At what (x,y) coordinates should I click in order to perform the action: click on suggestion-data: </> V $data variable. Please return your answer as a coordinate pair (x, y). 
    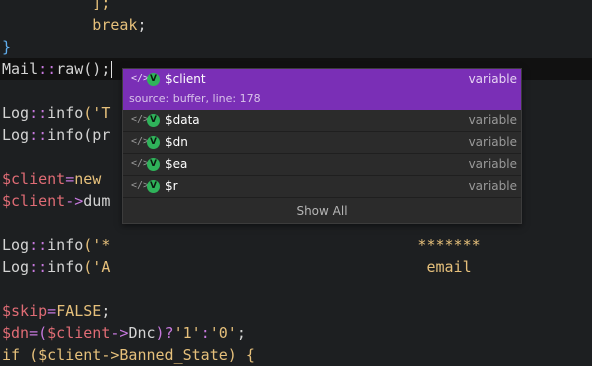
    Looking at the image, I should click on (322, 121).